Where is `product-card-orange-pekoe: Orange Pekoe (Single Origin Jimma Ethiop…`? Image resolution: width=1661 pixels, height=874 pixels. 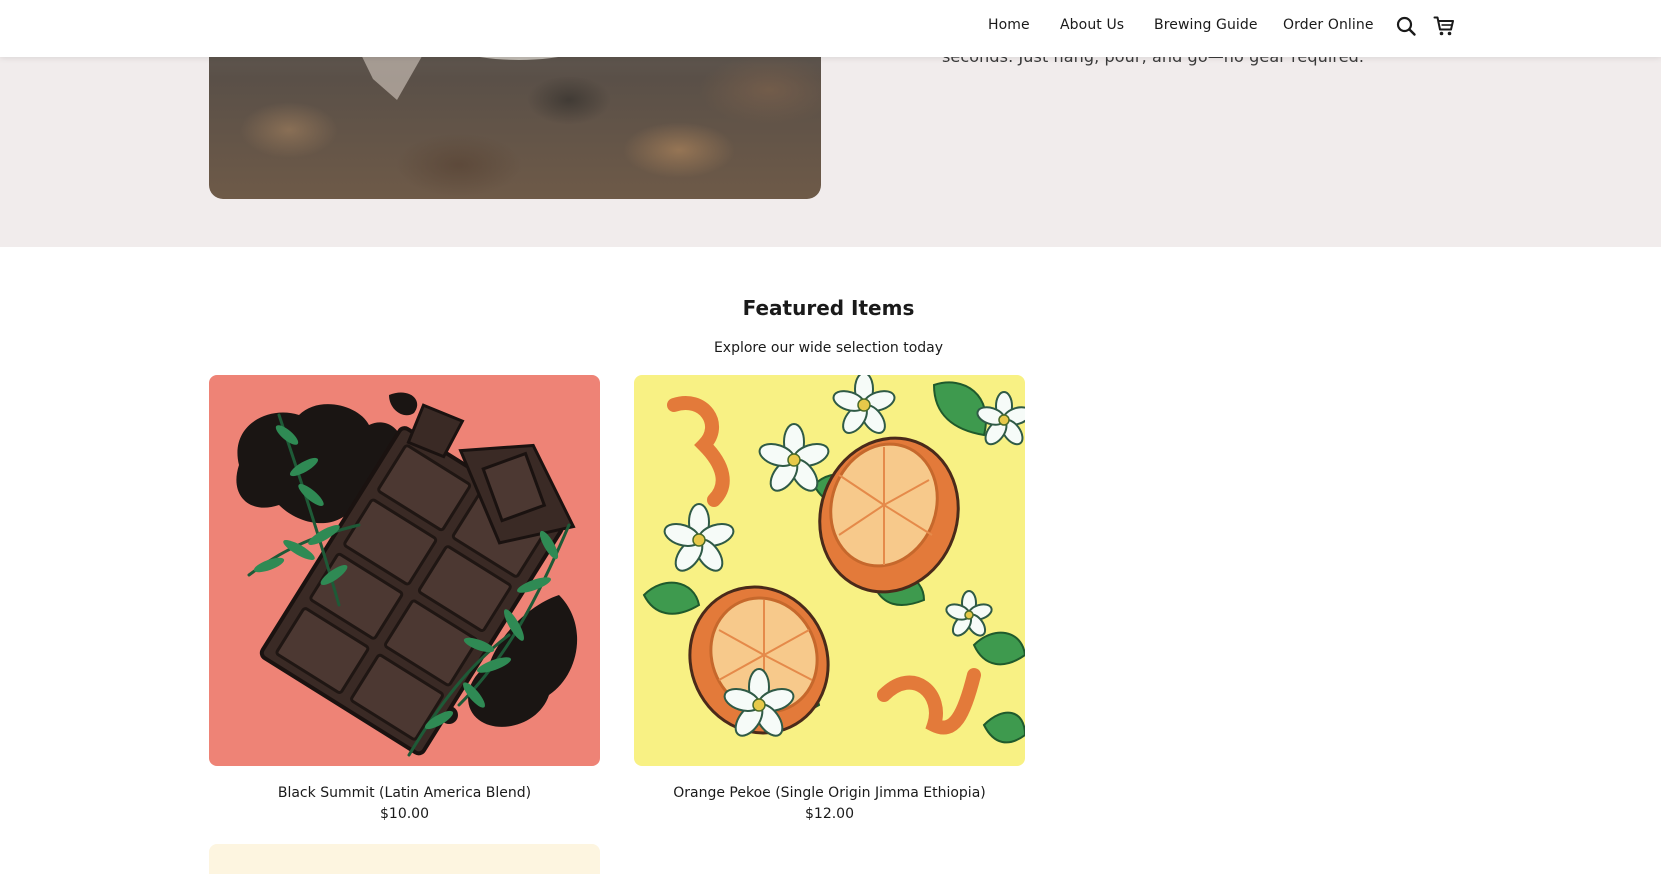
product-card-orange-pekoe: Orange Pekoe (Single Origin Jimma Ethiop… is located at coordinates (829, 598).